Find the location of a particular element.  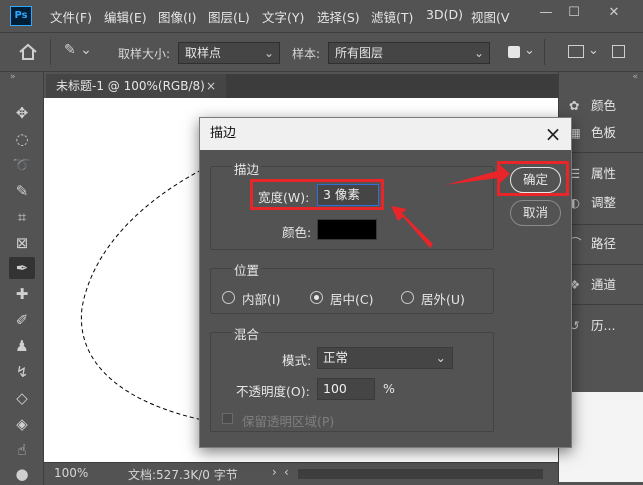

arrow-to-width-icon is located at coordinates (412, 227).